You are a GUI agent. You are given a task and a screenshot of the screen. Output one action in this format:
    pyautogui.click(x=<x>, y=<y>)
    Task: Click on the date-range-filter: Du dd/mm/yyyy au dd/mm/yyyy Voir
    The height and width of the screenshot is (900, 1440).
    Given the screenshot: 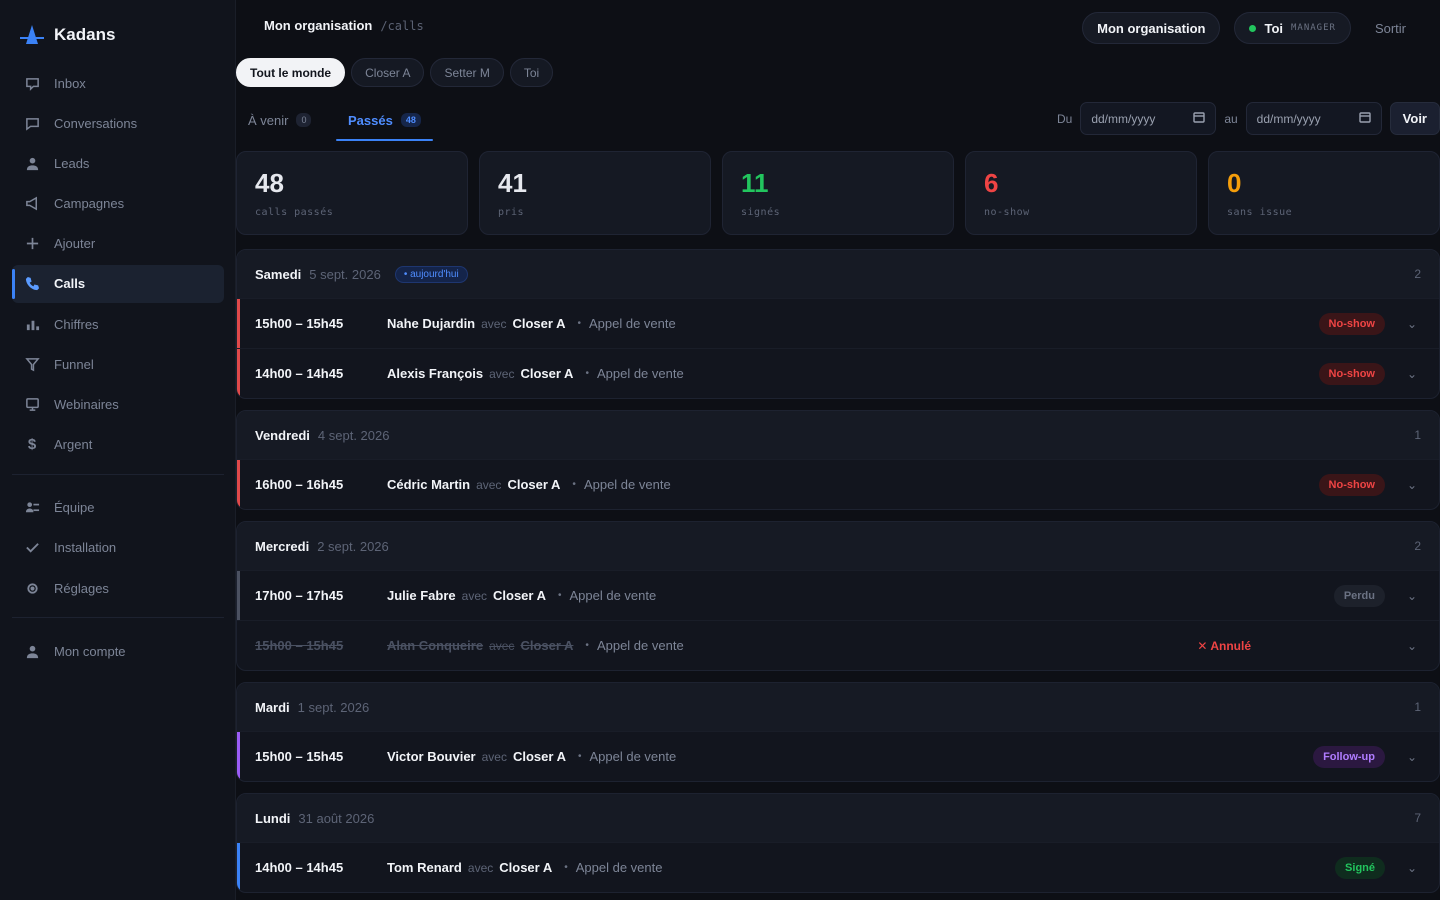 What is the action you would take?
    pyautogui.click(x=1248, y=118)
    